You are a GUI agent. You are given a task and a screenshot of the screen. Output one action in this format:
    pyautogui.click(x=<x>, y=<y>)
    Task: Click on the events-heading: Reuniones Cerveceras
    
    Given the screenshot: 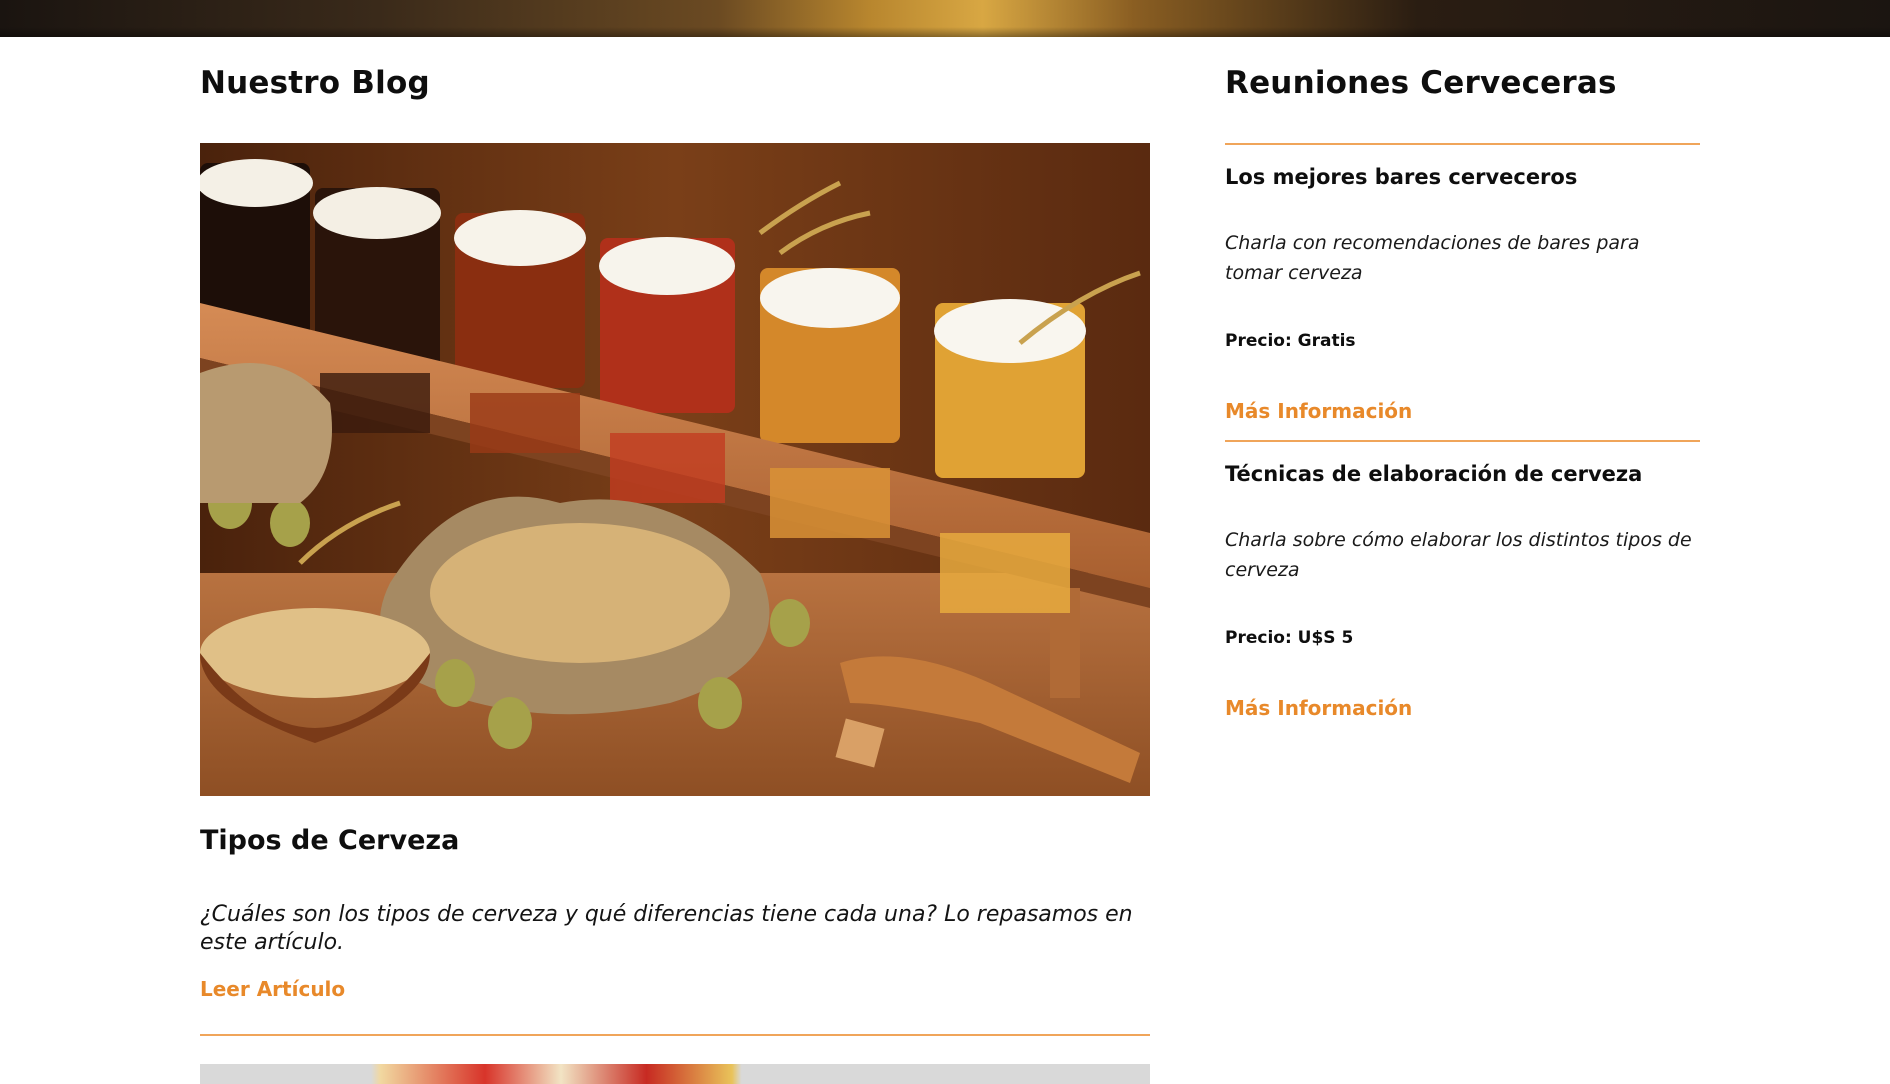 What is the action you would take?
    pyautogui.click(x=1421, y=83)
    